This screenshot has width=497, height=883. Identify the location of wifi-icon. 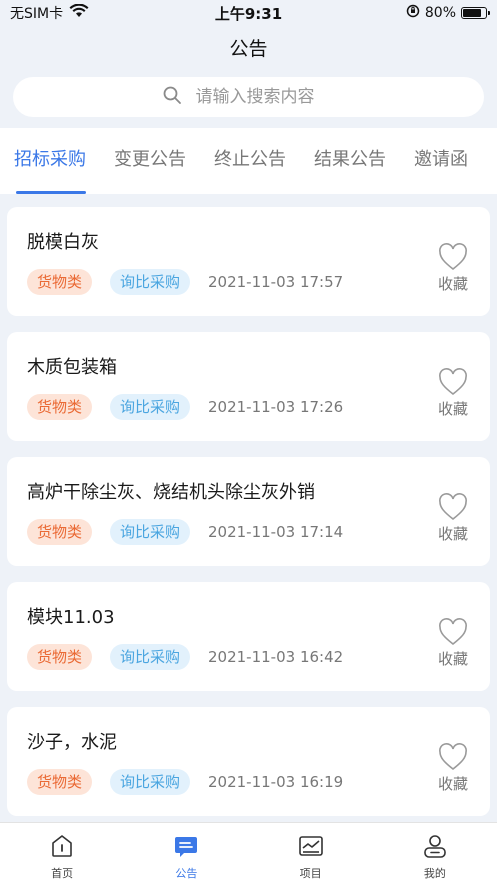
(79, 12).